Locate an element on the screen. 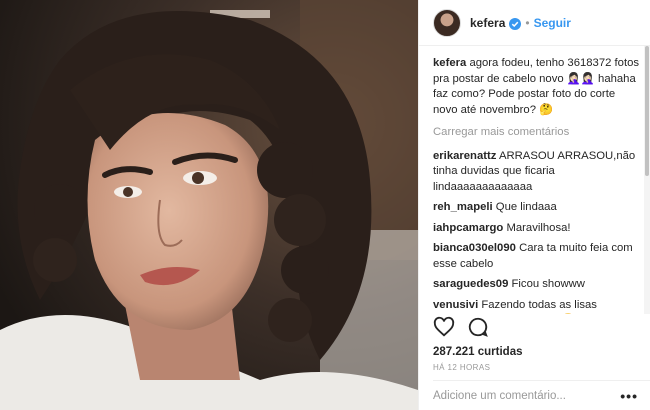 The width and height of the screenshot is (650, 410). comment-username: reh_mapeli is located at coordinates (463, 207).